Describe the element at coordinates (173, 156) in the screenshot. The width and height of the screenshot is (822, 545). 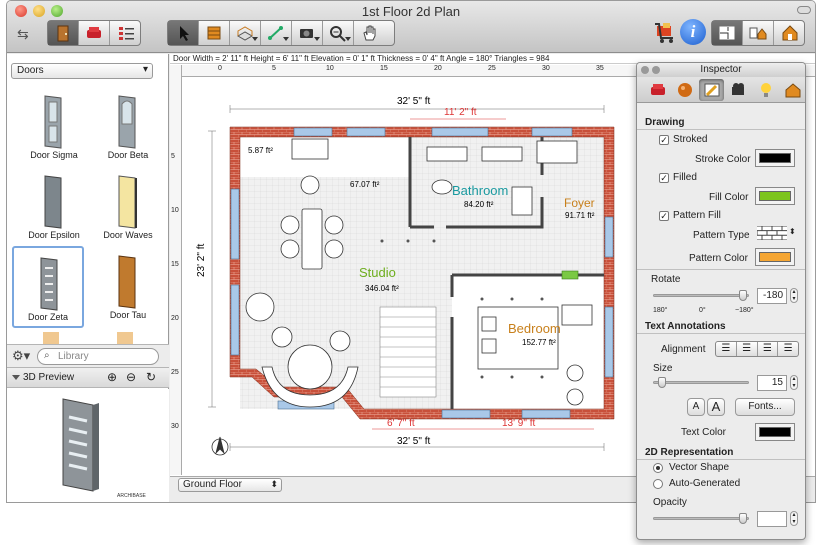
I see `ruler-tick-label: 5` at that location.